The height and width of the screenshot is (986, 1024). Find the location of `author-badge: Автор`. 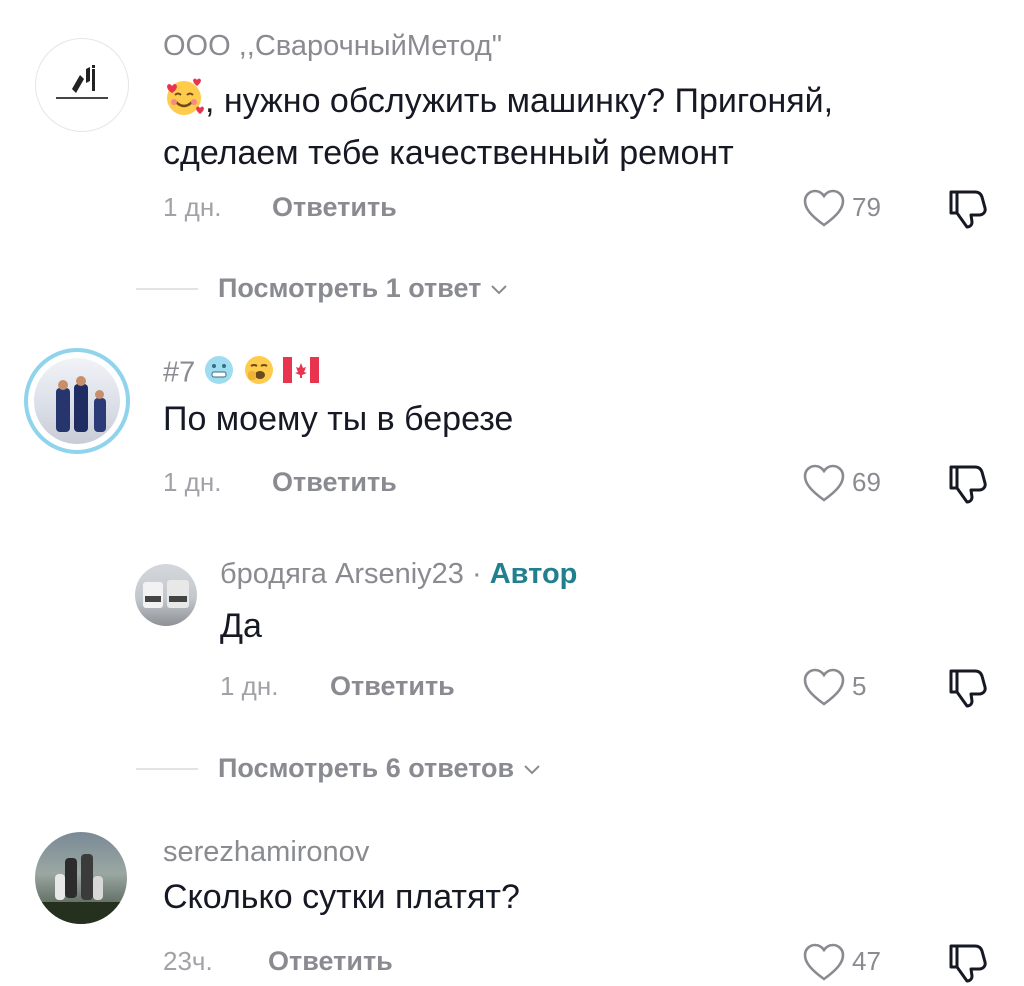

author-badge: Автор is located at coordinates (533, 574).